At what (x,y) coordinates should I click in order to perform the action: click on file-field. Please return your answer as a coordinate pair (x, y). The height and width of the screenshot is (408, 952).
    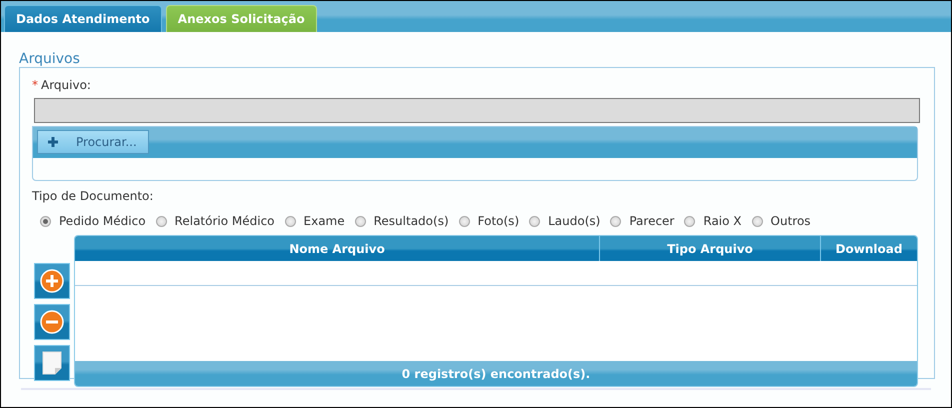
    Looking at the image, I should click on (477, 110).